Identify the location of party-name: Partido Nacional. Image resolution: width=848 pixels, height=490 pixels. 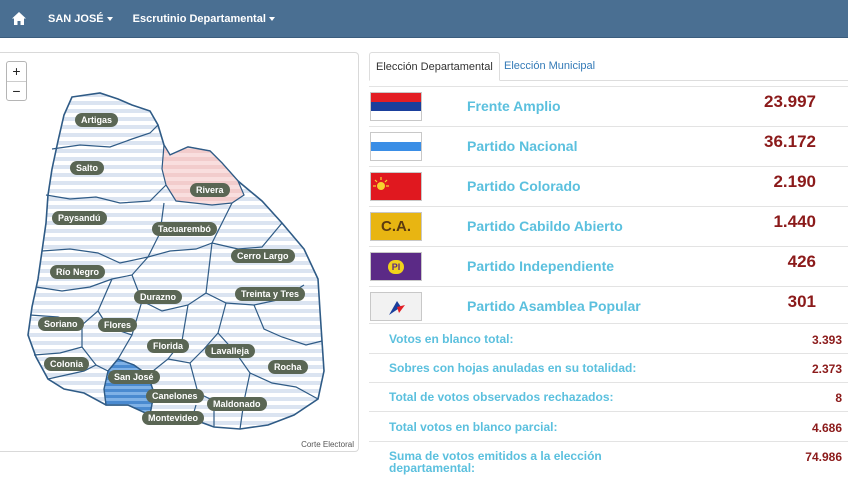
(522, 146).